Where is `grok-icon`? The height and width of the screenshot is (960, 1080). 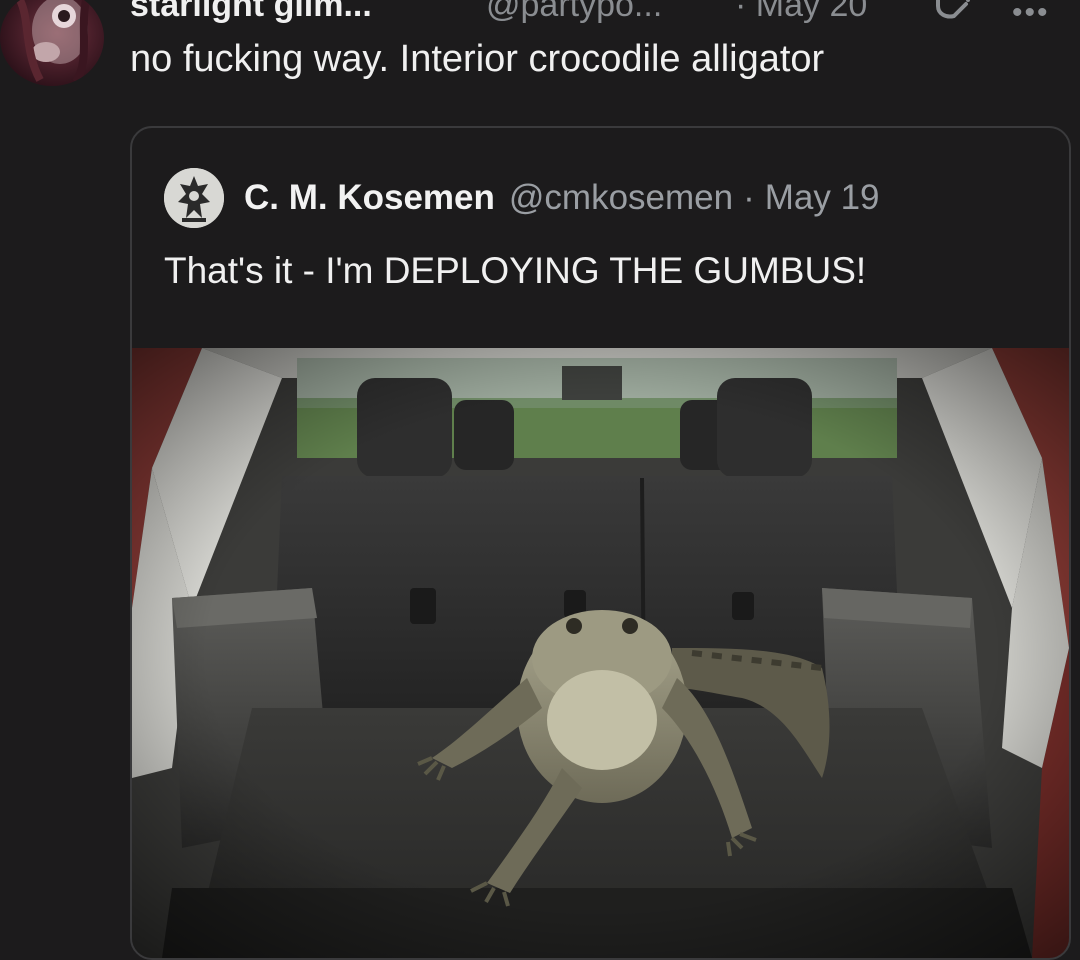 grok-icon is located at coordinates (953, 12).